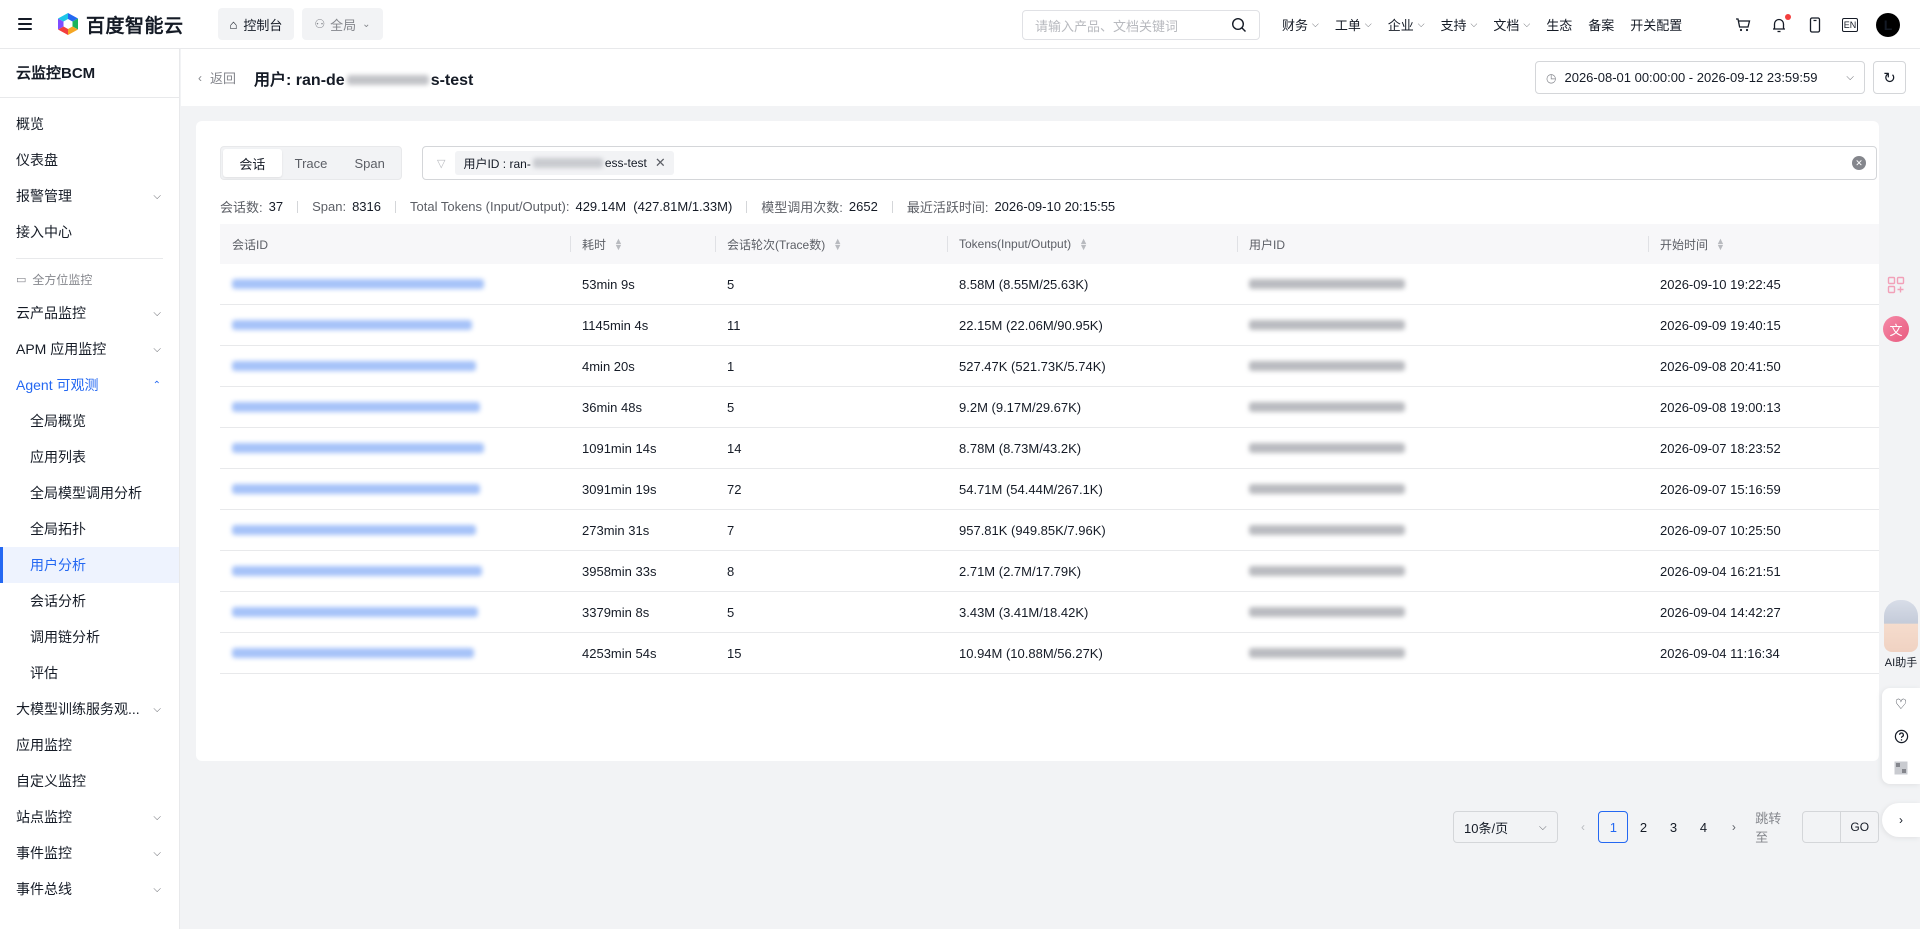 This screenshot has width=1920, height=929. Describe the element at coordinates (89, 160) in the screenshot. I see `sidebar-item-dashboard: 仪表盘` at that location.